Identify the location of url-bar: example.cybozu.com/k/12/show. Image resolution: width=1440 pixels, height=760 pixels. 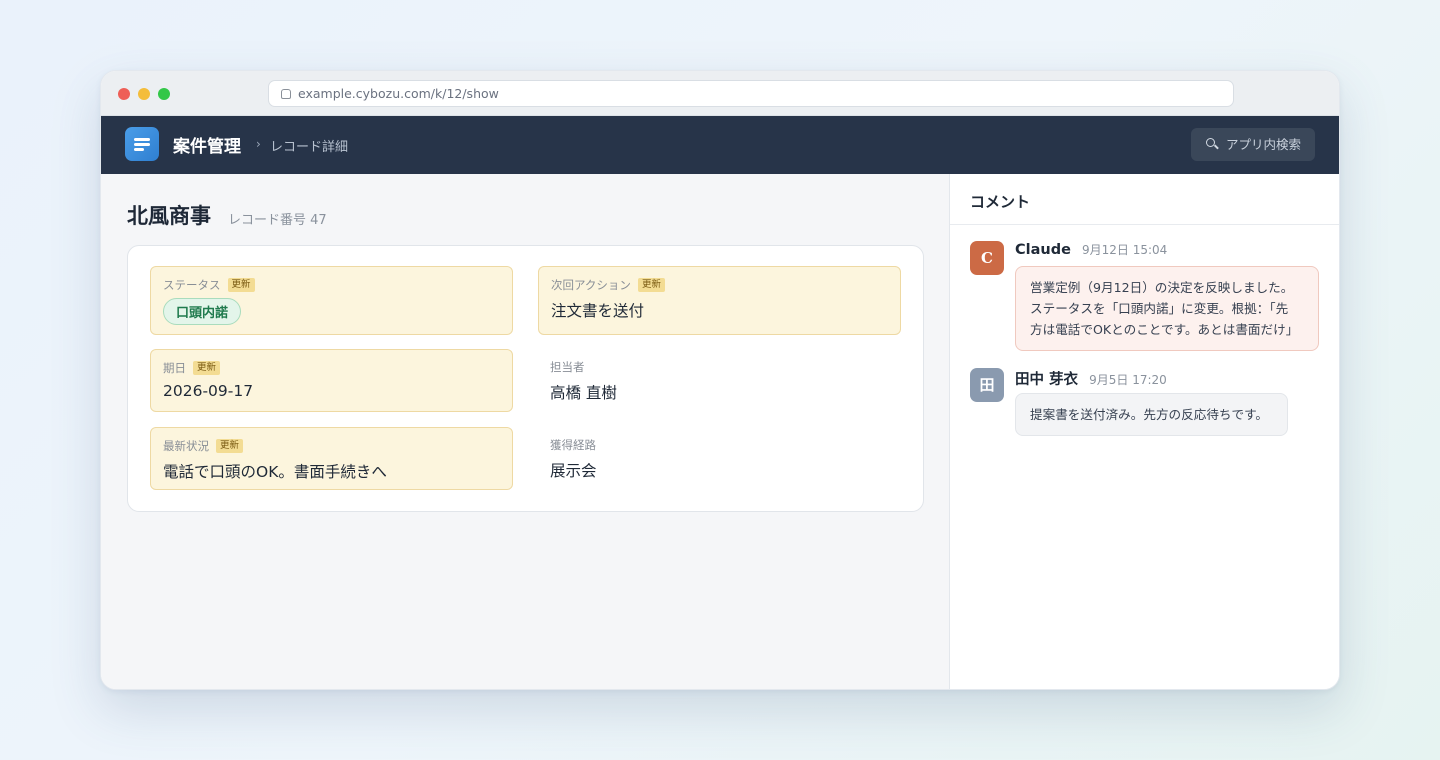
(751, 93).